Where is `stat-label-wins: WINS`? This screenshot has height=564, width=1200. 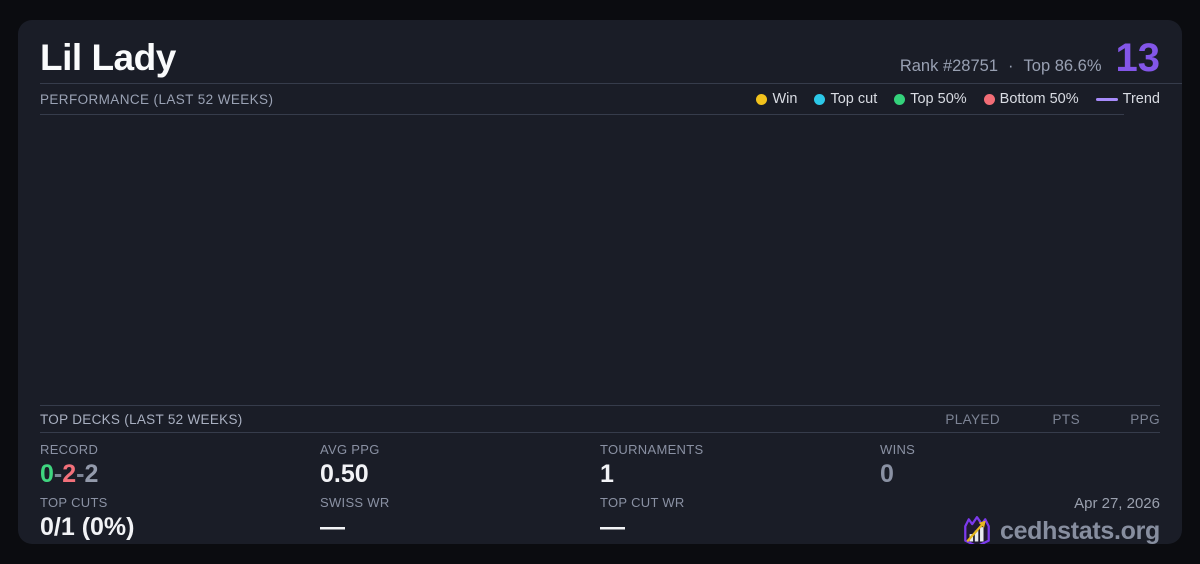 stat-label-wins: WINS is located at coordinates (898, 449).